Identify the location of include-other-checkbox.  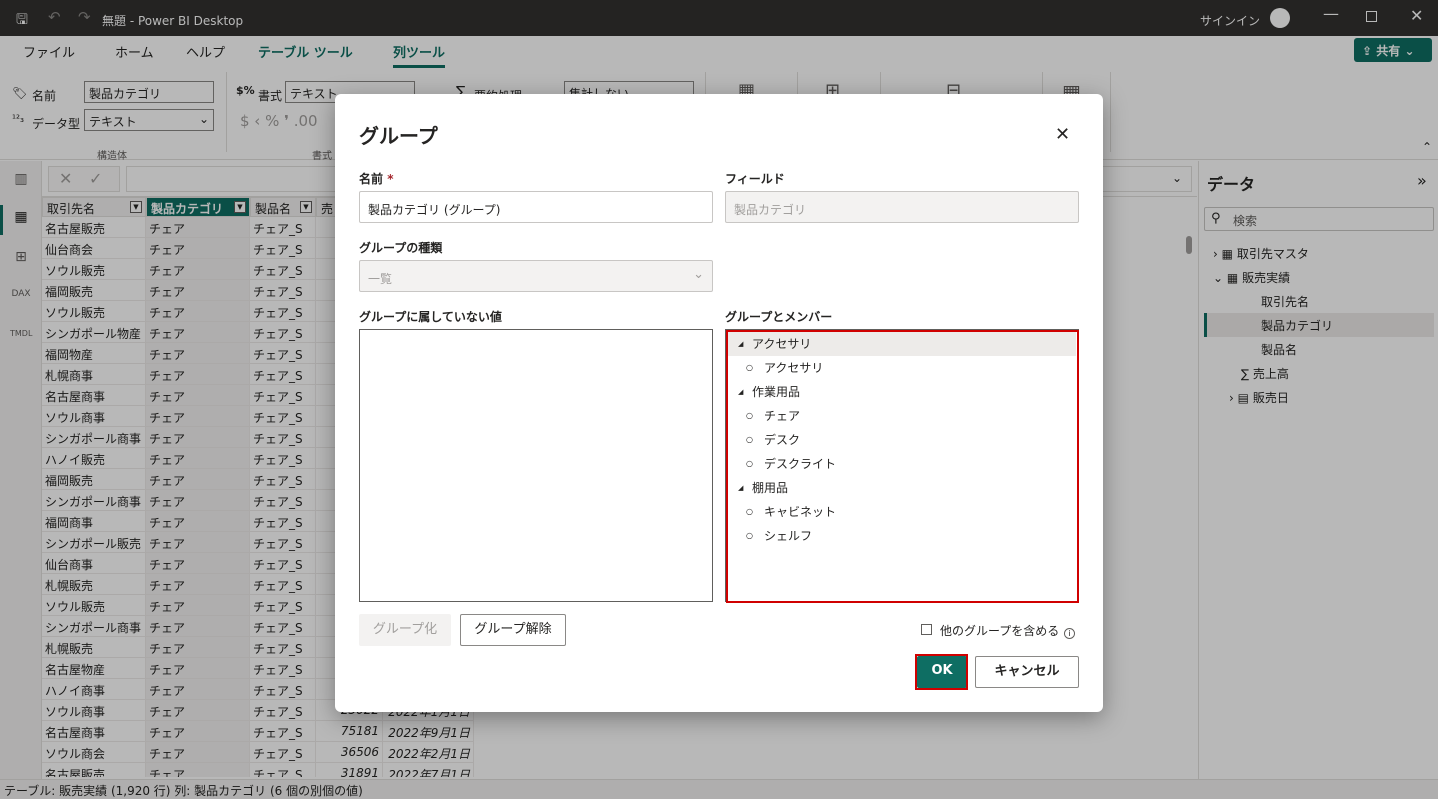
(926, 629).